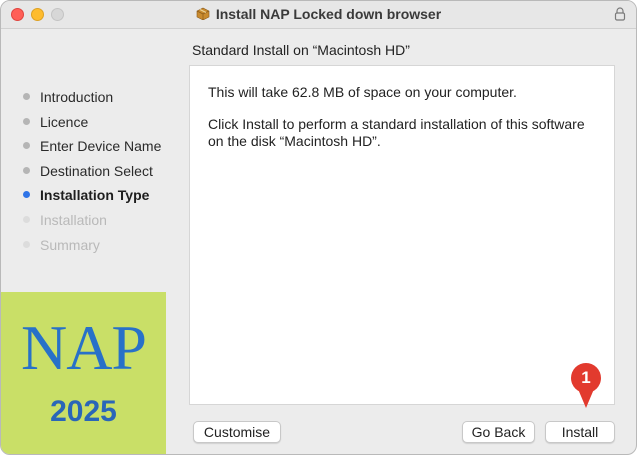 Image resolution: width=637 pixels, height=455 pixels. What do you see at coordinates (580, 432) in the screenshot?
I see `install-button: Install` at bounding box center [580, 432].